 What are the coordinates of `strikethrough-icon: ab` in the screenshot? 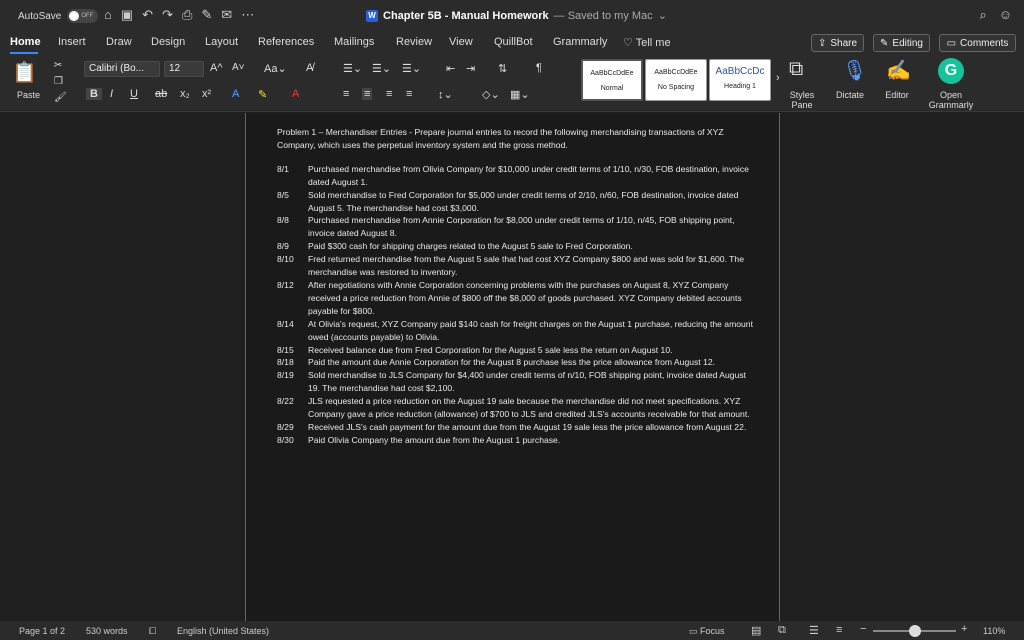 It's located at (161, 94).